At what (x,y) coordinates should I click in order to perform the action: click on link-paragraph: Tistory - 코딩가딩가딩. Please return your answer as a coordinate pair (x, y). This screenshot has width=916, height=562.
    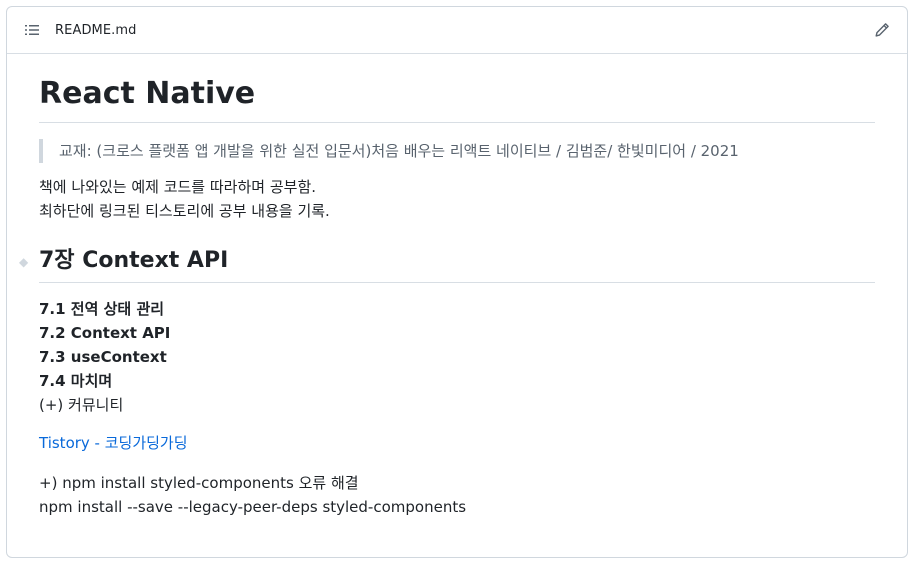
    Looking at the image, I should click on (457, 443).